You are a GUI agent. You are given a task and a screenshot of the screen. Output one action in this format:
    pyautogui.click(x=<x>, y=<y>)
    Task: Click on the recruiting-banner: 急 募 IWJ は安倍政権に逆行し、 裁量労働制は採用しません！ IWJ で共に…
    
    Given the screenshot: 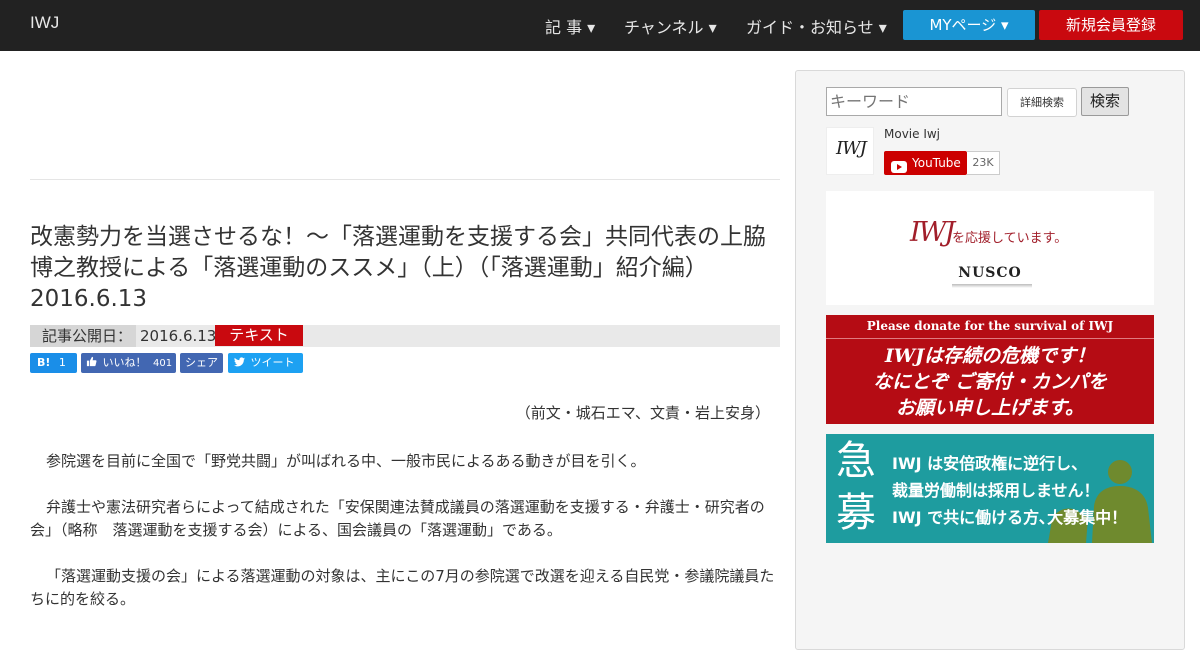 What is the action you would take?
    pyautogui.click(x=990, y=488)
    